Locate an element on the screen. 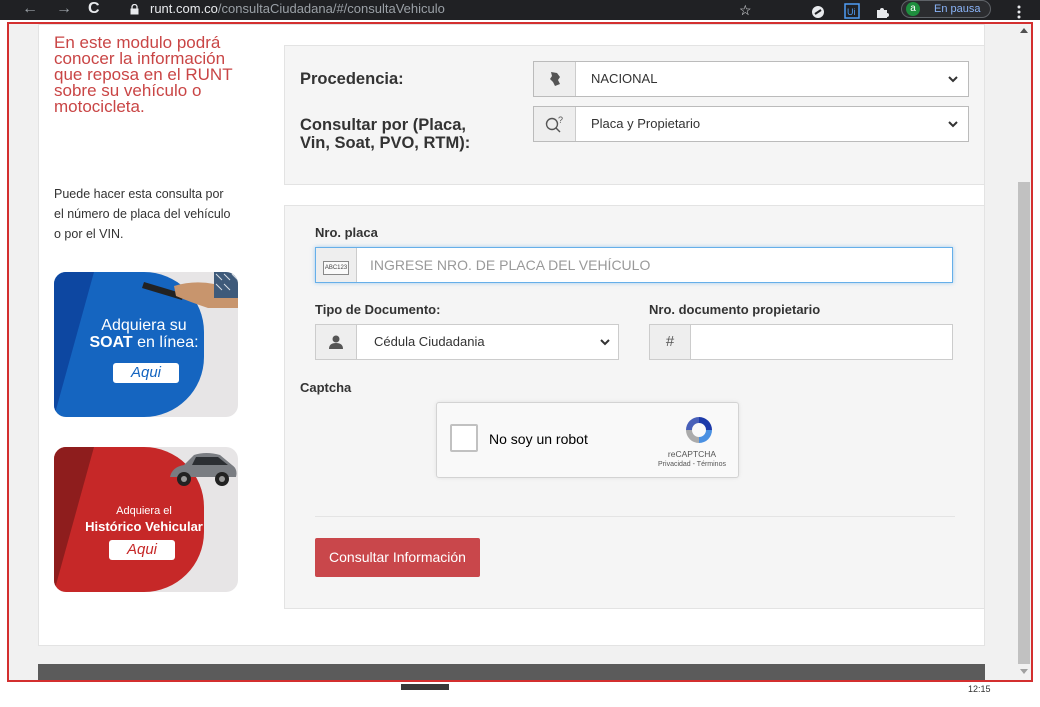 The height and width of the screenshot is (707, 1040). consultar-informacion-button: Consultar Información is located at coordinates (397, 557).